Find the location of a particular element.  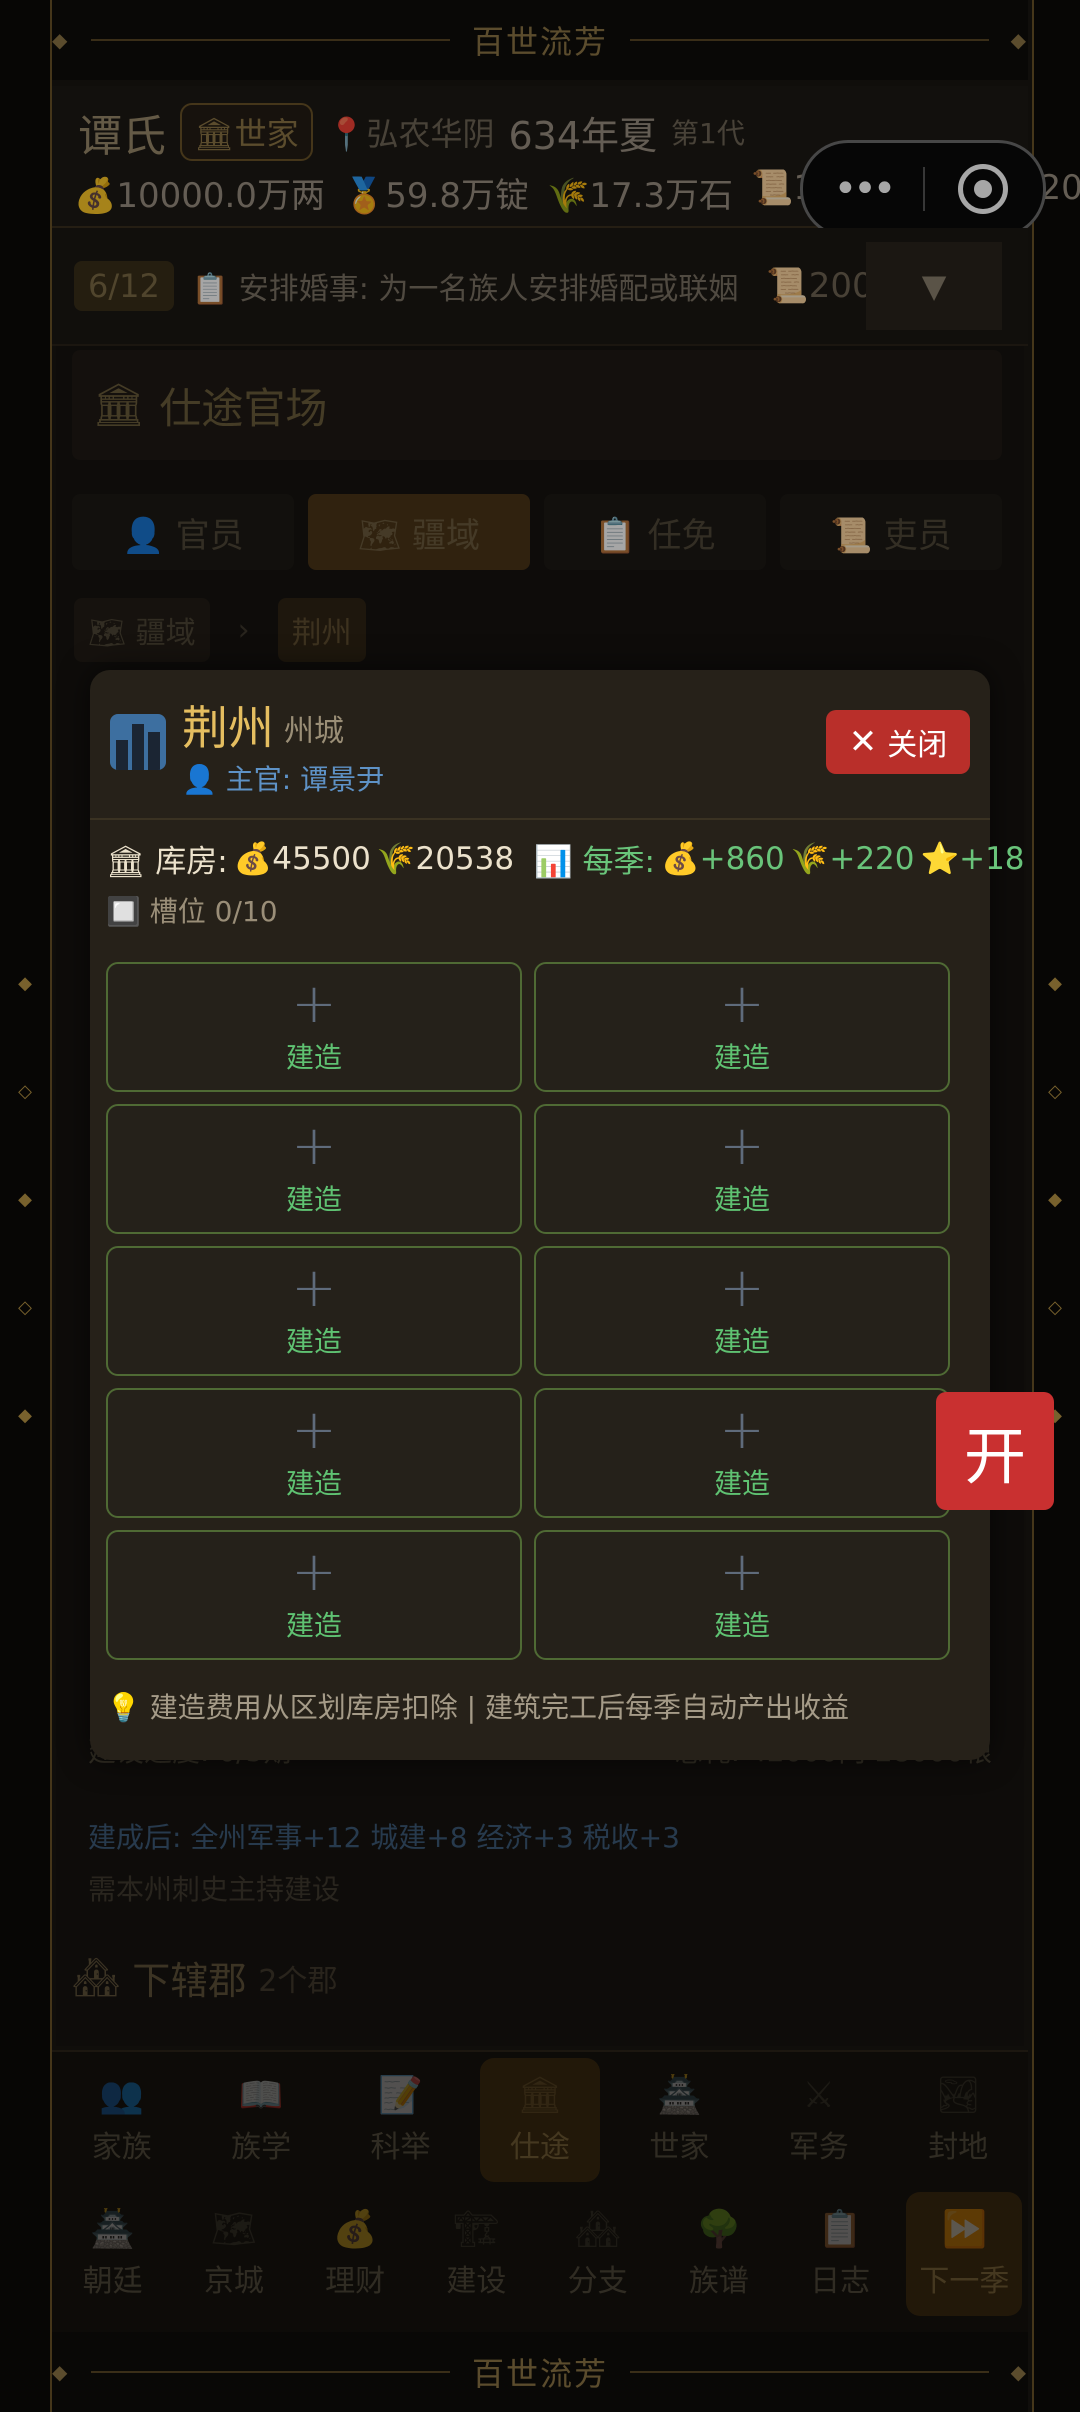

close-label: 关闭 is located at coordinates (917, 745).